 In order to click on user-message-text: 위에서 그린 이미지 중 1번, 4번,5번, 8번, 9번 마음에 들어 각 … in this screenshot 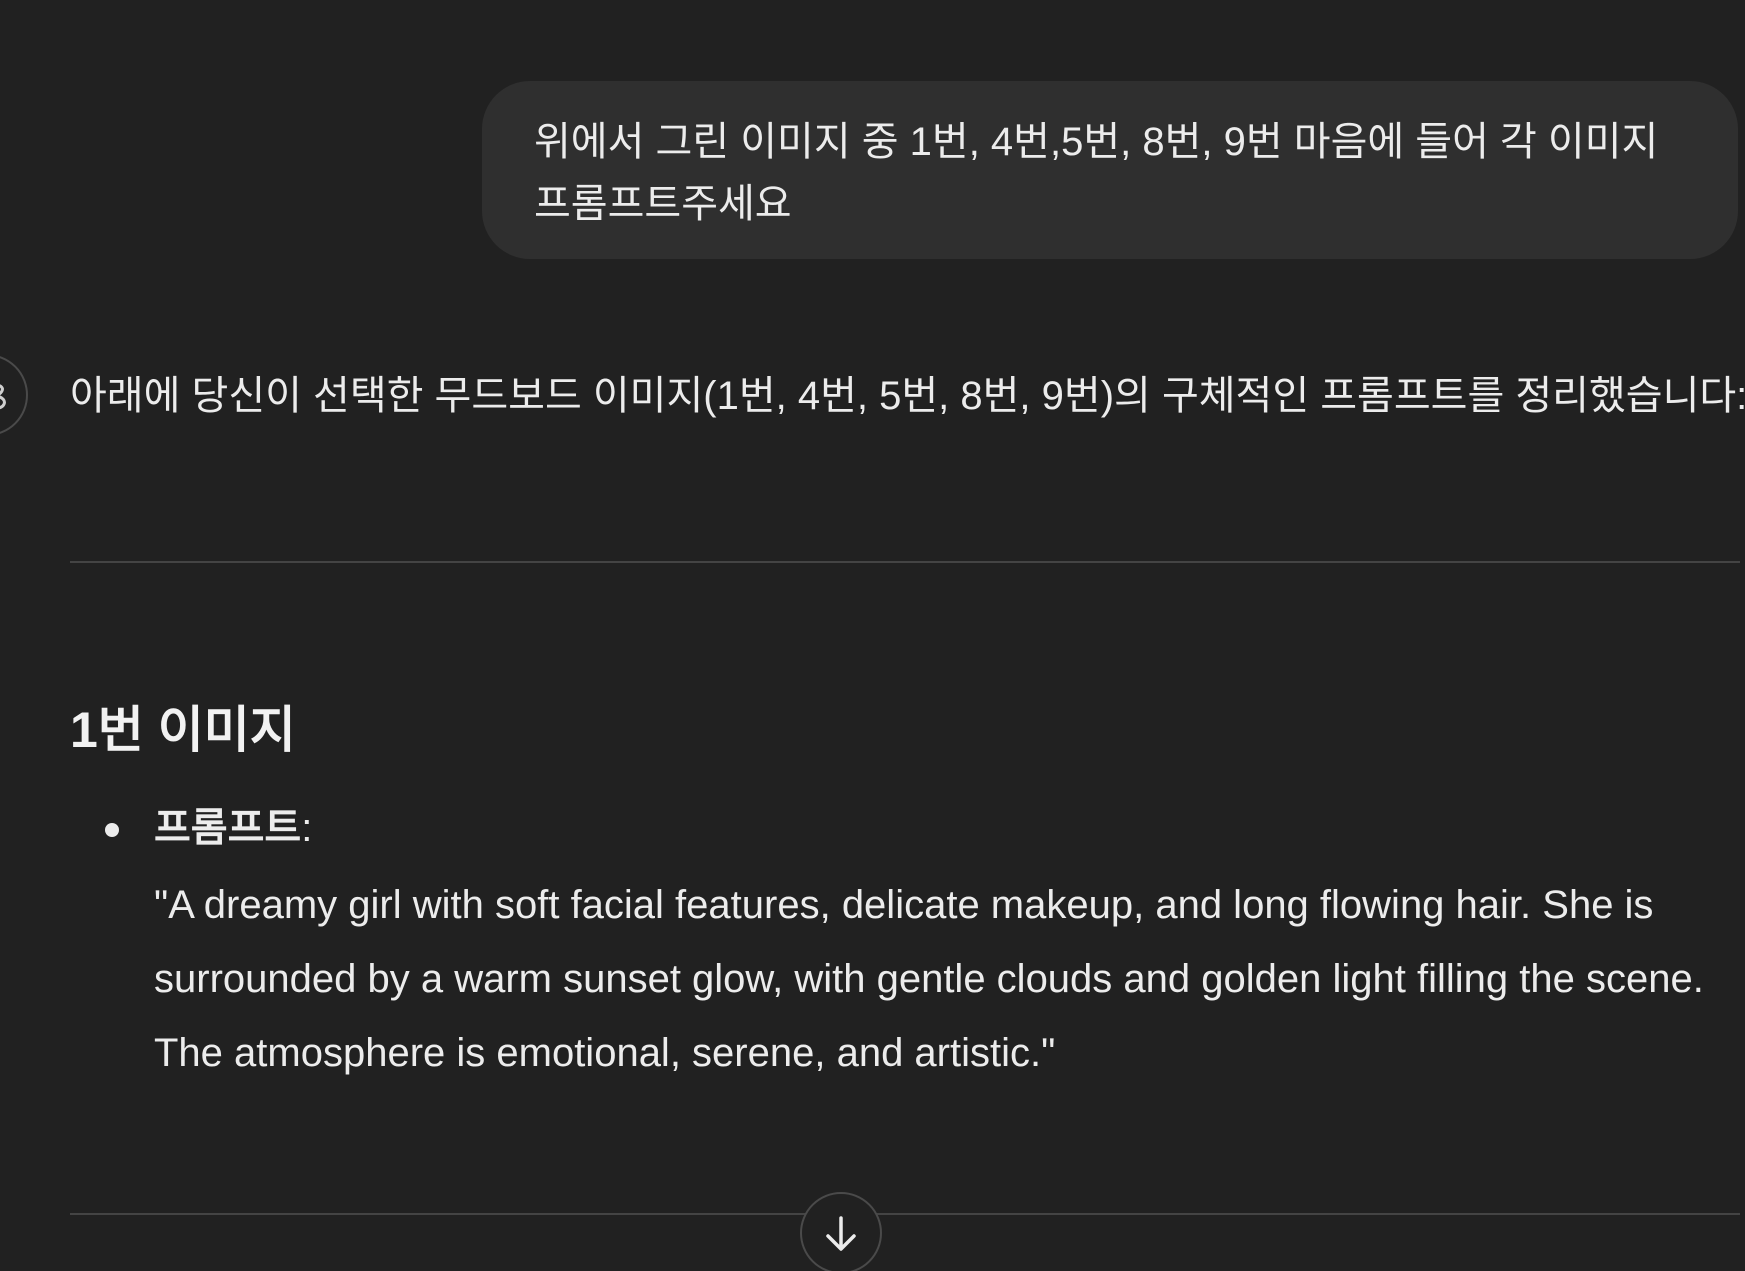, I will do `click(1096, 173)`.